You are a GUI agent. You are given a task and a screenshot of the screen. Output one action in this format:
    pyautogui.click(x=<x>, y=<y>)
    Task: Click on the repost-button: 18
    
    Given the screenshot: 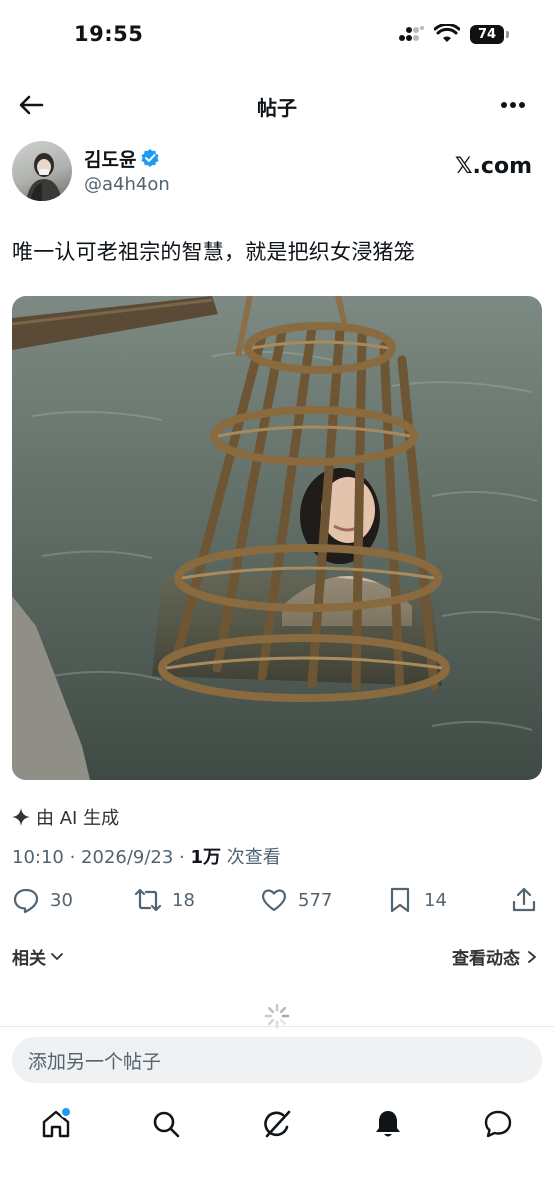 What is the action you would take?
    pyautogui.click(x=164, y=900)
    